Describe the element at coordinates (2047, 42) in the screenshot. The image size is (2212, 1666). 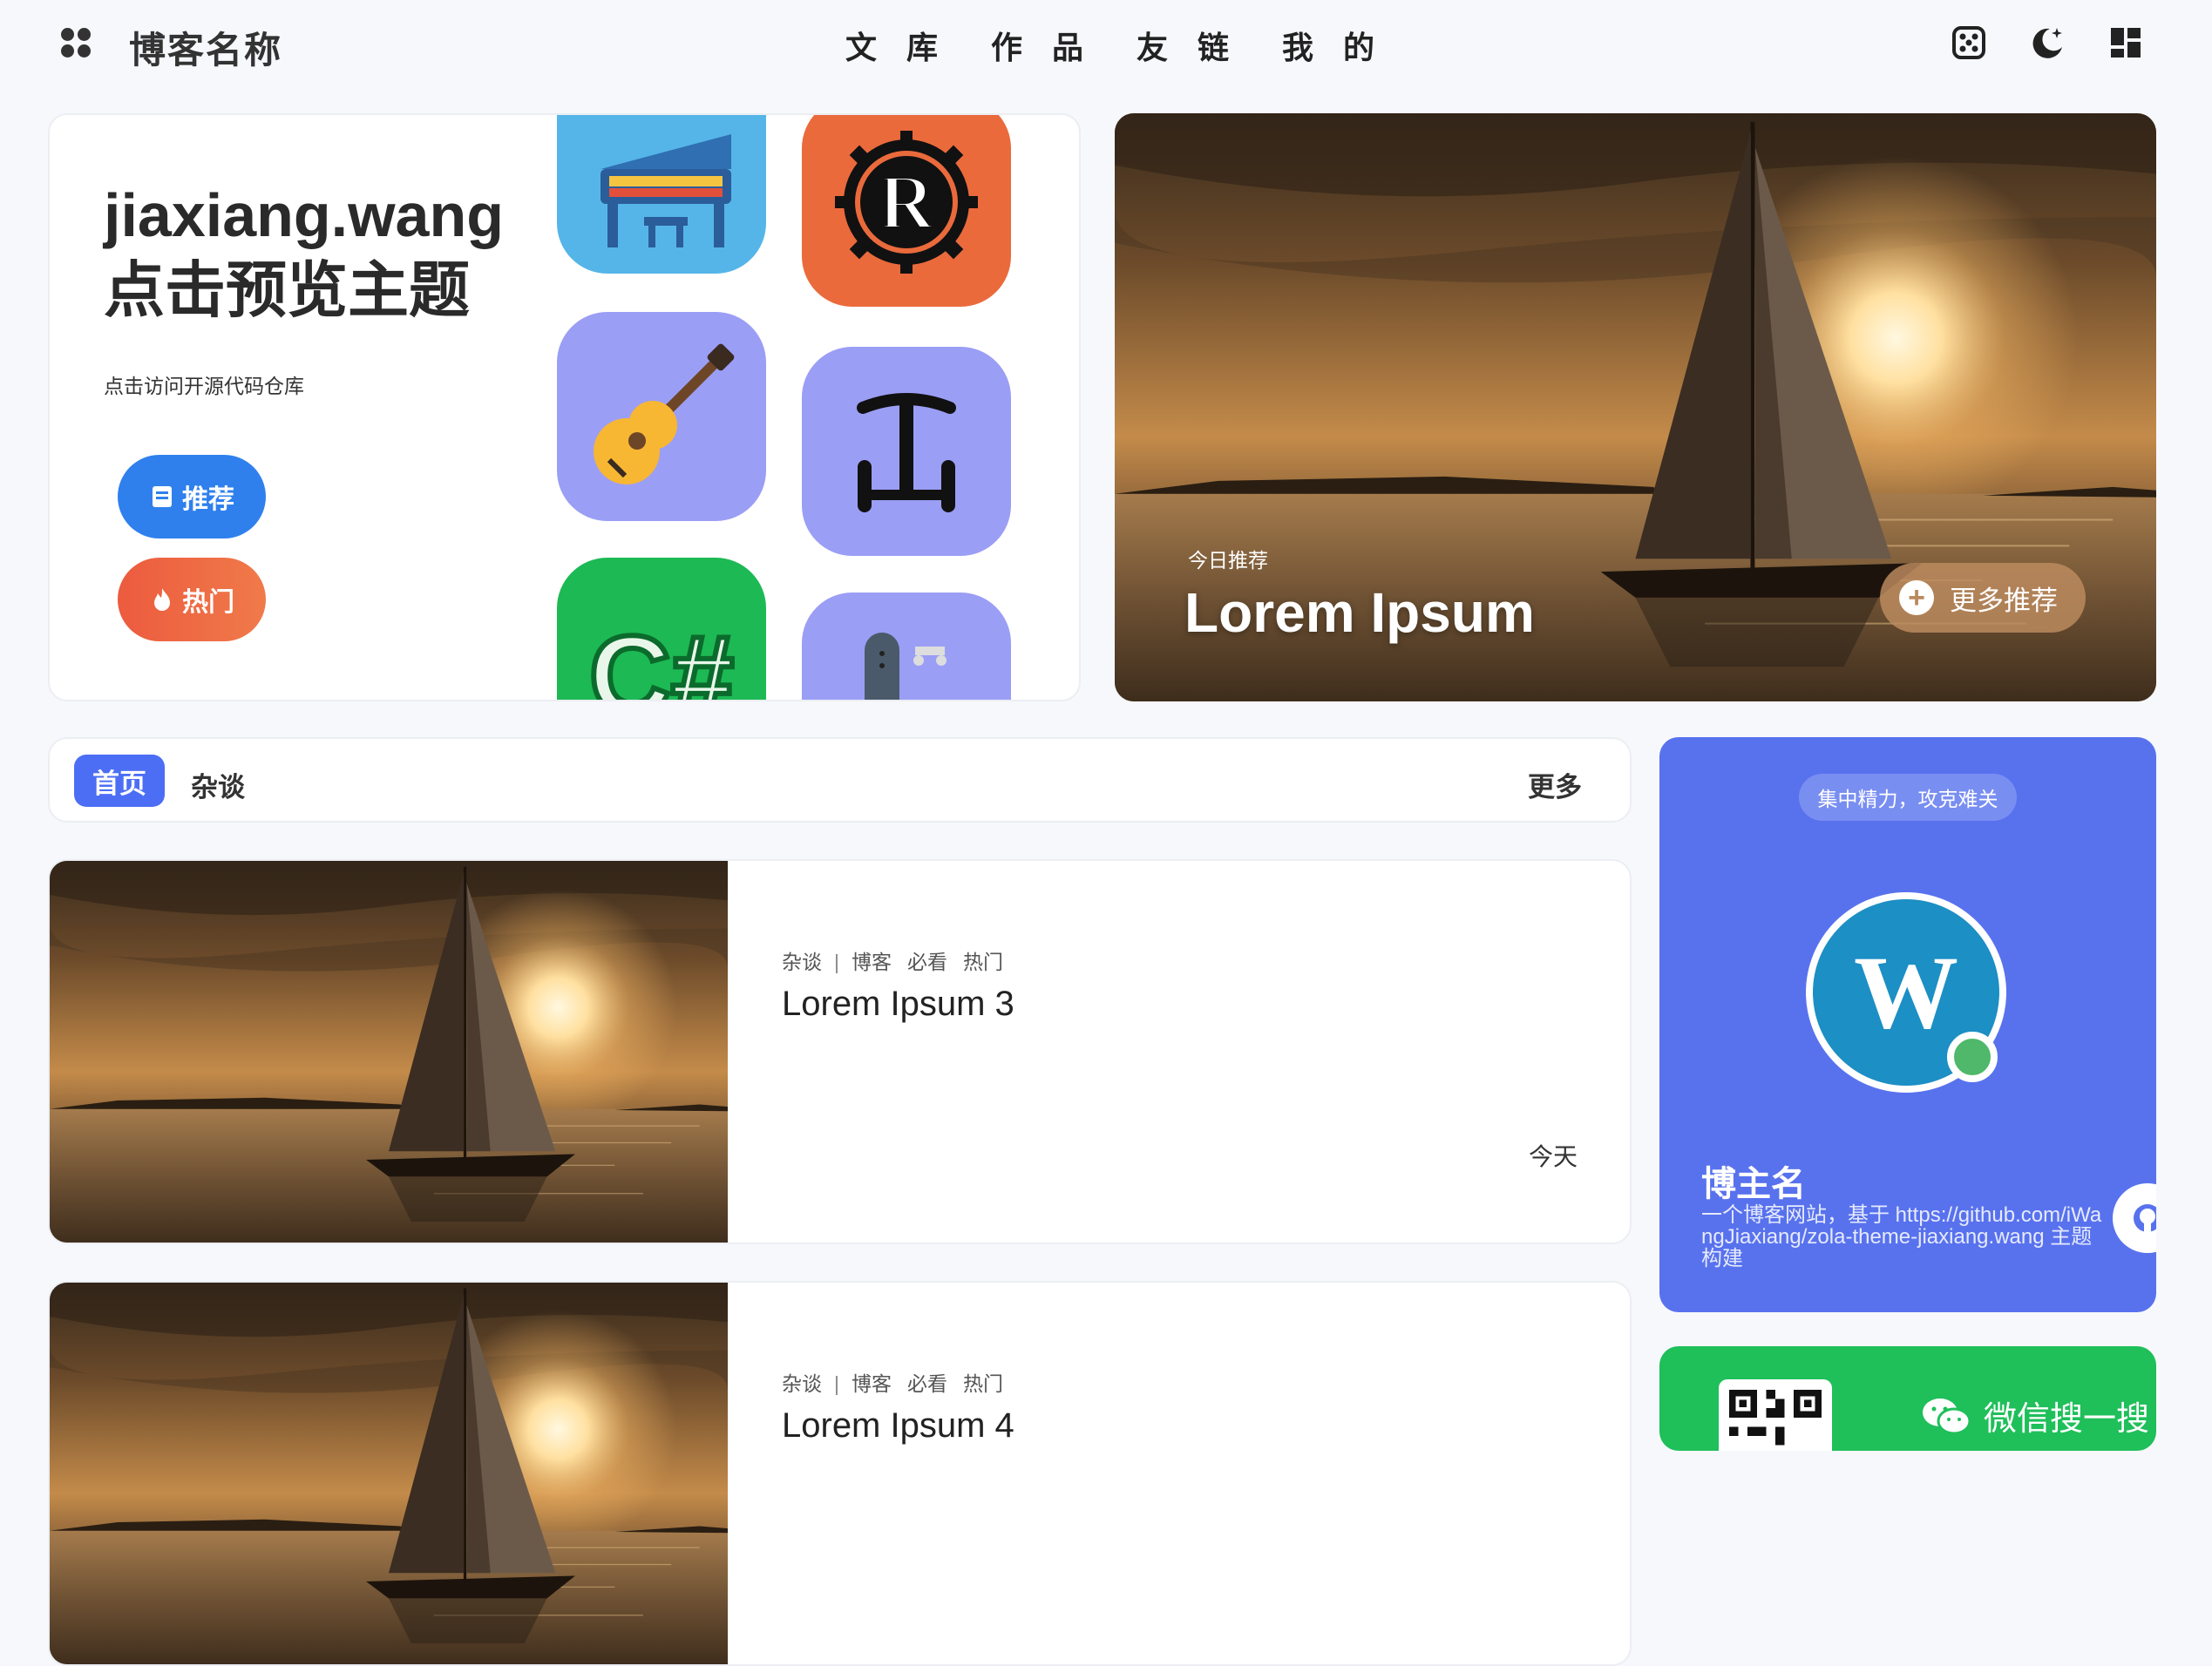
I see `dark-mode-icon` at that location.